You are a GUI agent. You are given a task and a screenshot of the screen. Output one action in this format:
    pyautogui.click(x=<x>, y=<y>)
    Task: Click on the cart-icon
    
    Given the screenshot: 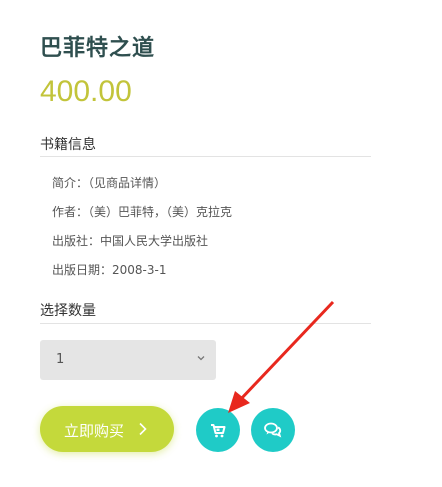 What is the action you would take?
    pyautogui.click(x=218, y=431)
    